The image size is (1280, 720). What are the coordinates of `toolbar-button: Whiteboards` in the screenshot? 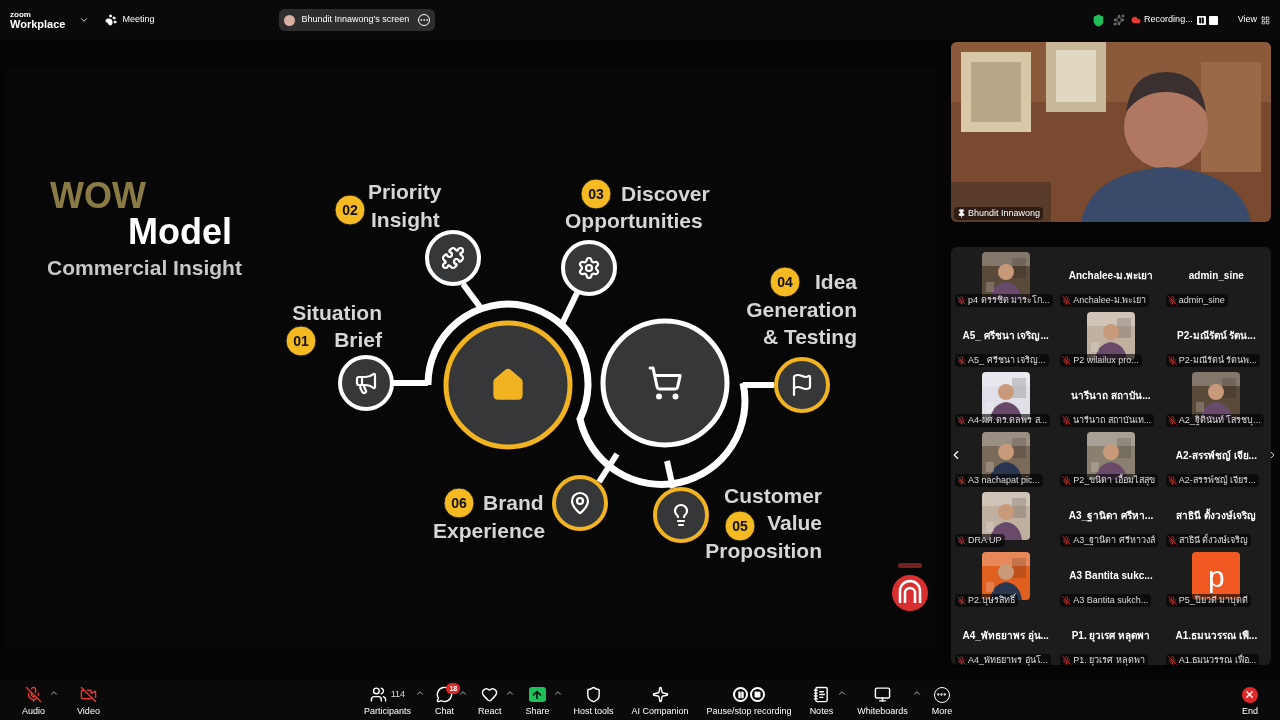 It's located at (882, 700).